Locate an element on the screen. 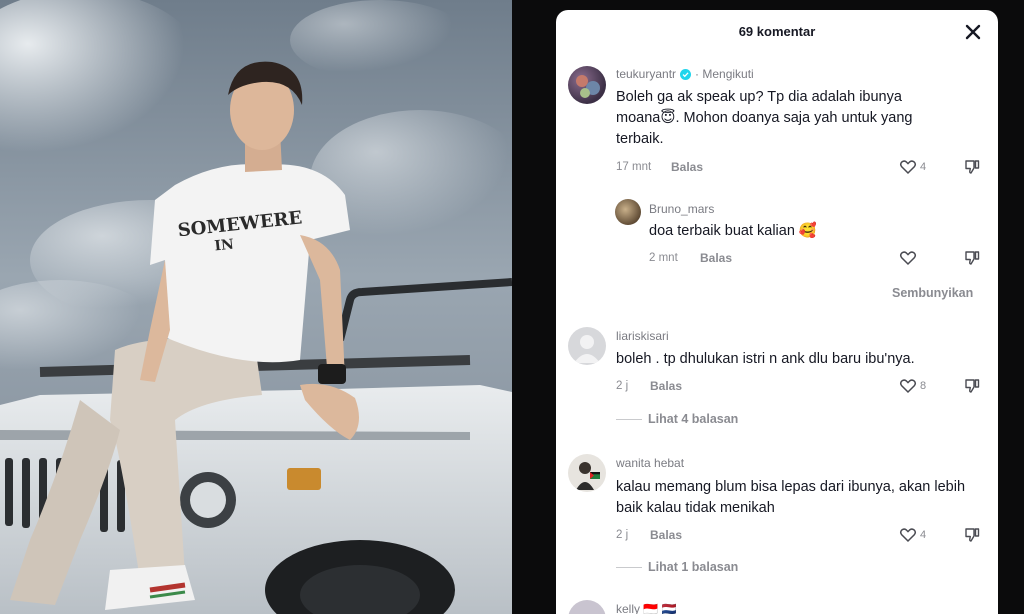 Image resolution: width=1024 pixels, height=614 pixels. comment-time: 2 mnt is located at coordinates (663, 258).